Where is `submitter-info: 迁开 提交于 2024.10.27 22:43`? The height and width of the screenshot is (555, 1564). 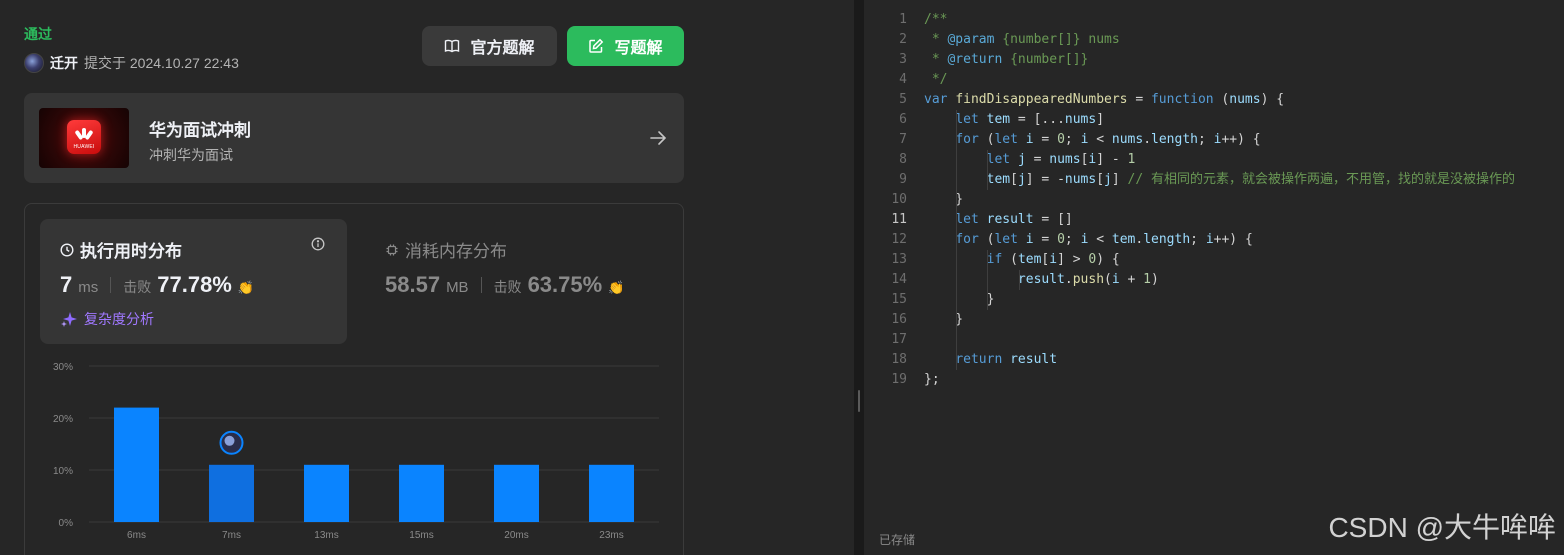 submitter-info: 迁开 提交于 2024.10.27 22:43 is located at coordinates (131, 63).